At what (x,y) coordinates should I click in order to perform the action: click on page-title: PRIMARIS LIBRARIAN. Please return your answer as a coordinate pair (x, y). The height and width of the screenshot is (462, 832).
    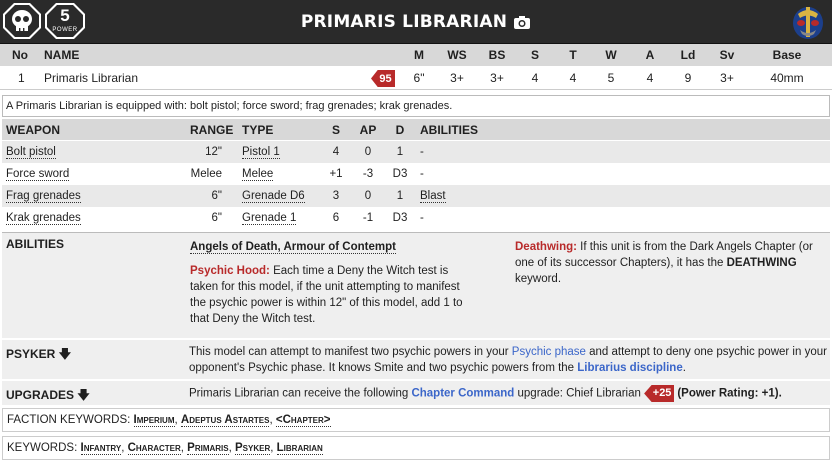
    Looking at the image, I should click on (404, 22).